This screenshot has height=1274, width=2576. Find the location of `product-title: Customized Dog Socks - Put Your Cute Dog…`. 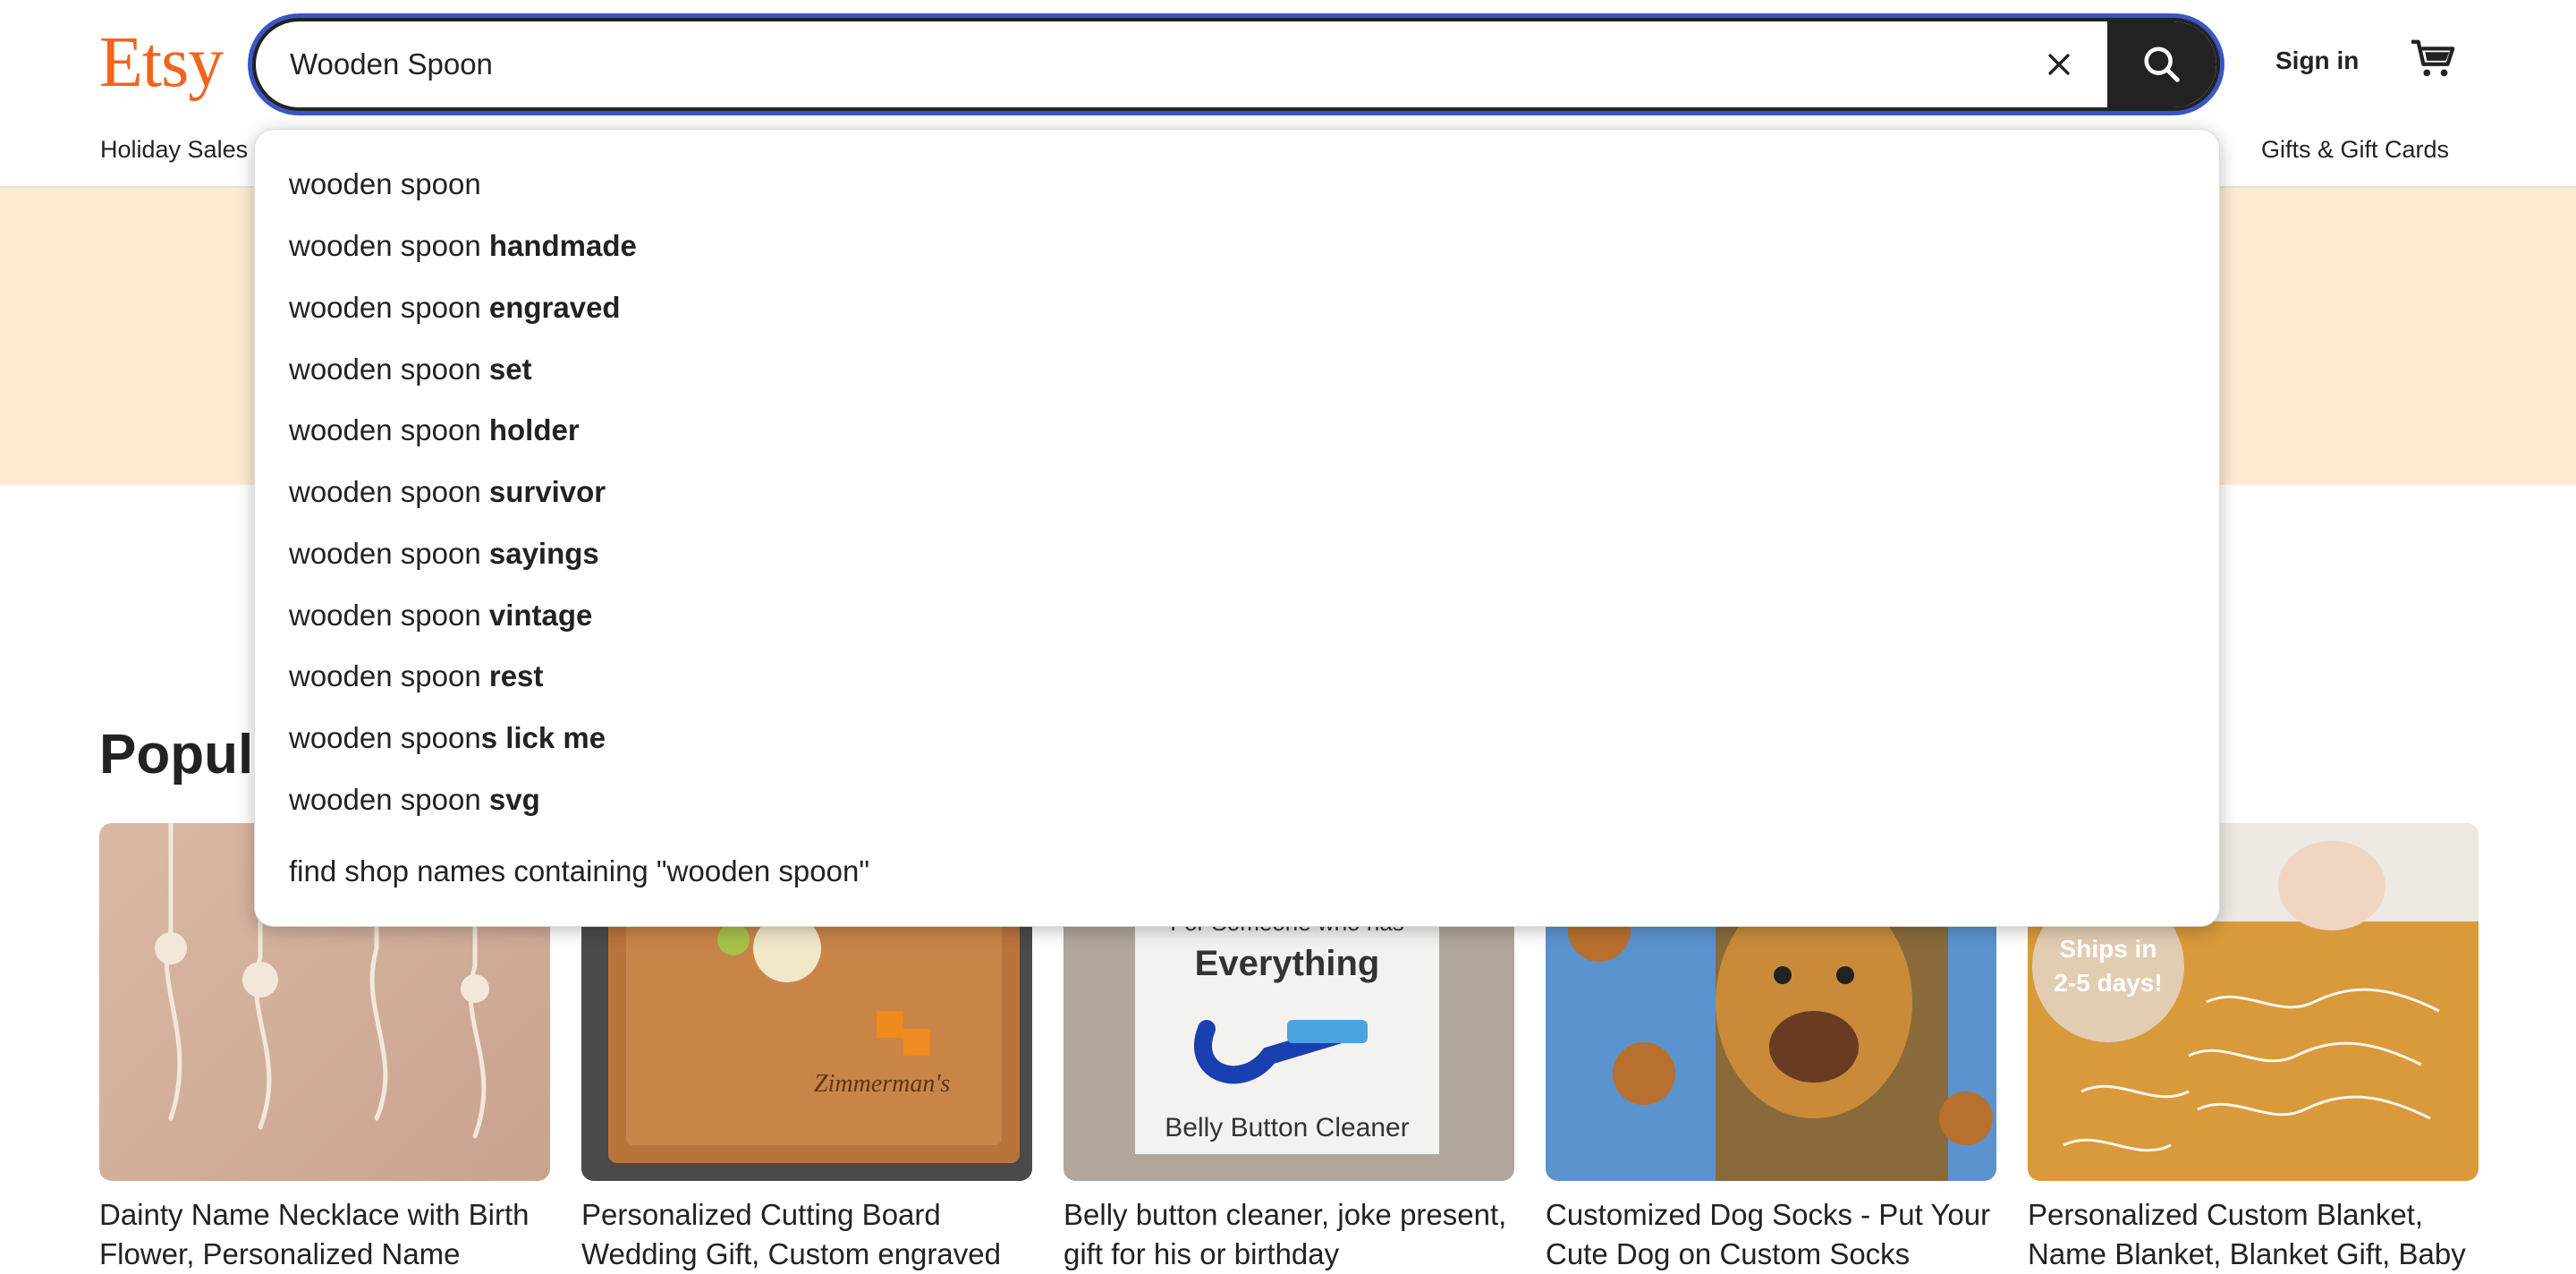

product-title: Customized Dog Socks - Put Your Cute Dog… is located at coordinates (1771, 1234).